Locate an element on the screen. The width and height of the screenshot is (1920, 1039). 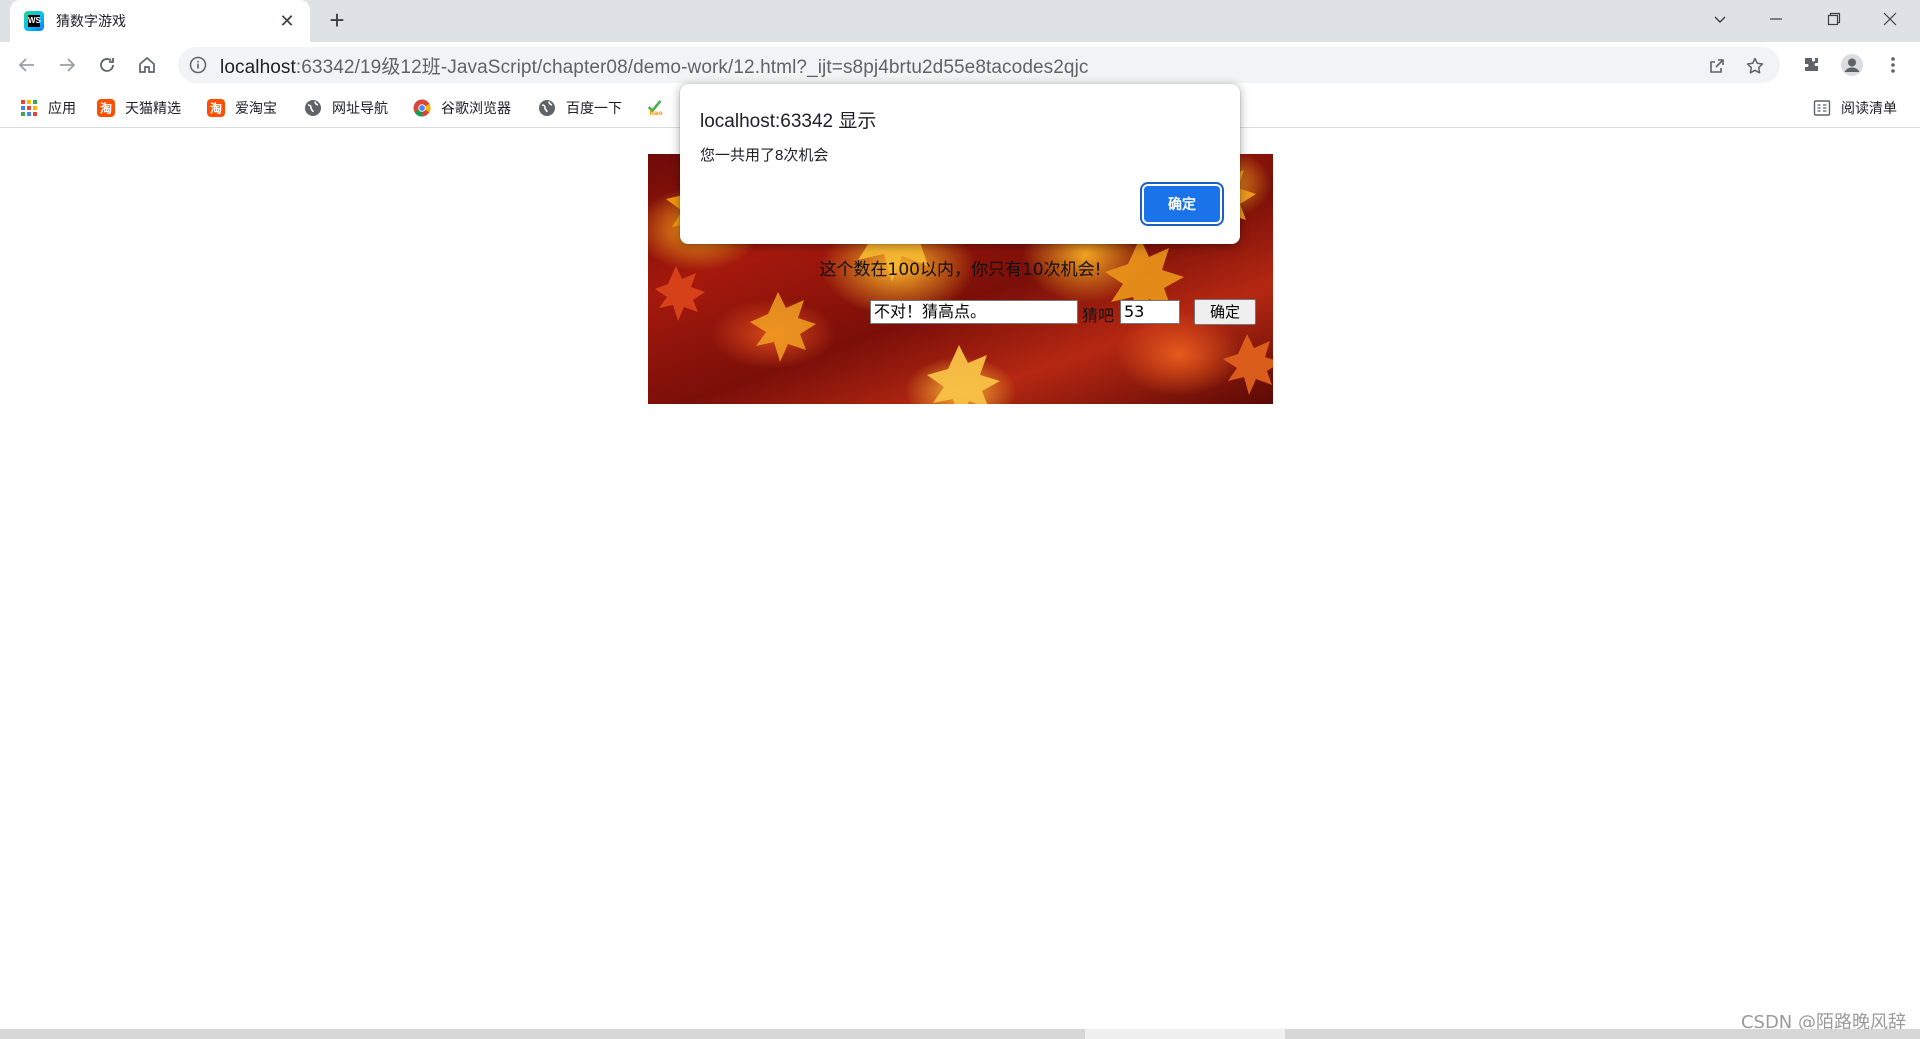
bookmark-aitaobao: 淘 爱淘宝 is located at coordinates (242, 108).